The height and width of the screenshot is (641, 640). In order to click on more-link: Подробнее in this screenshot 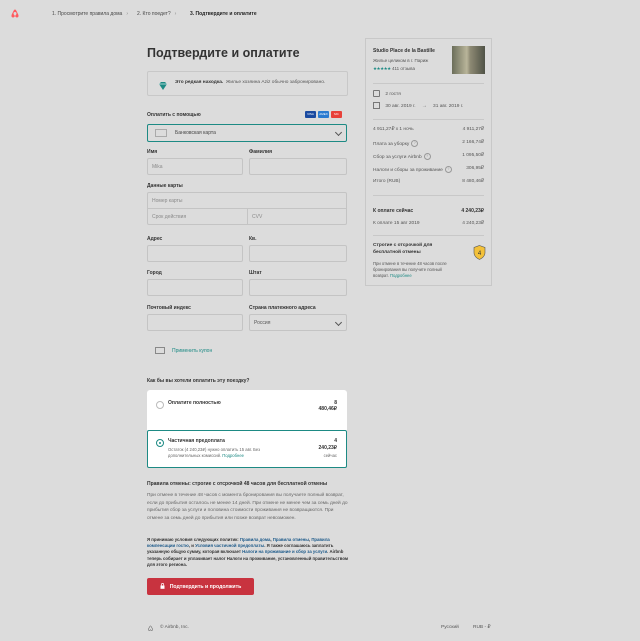, I will do `click(233, 455)`.